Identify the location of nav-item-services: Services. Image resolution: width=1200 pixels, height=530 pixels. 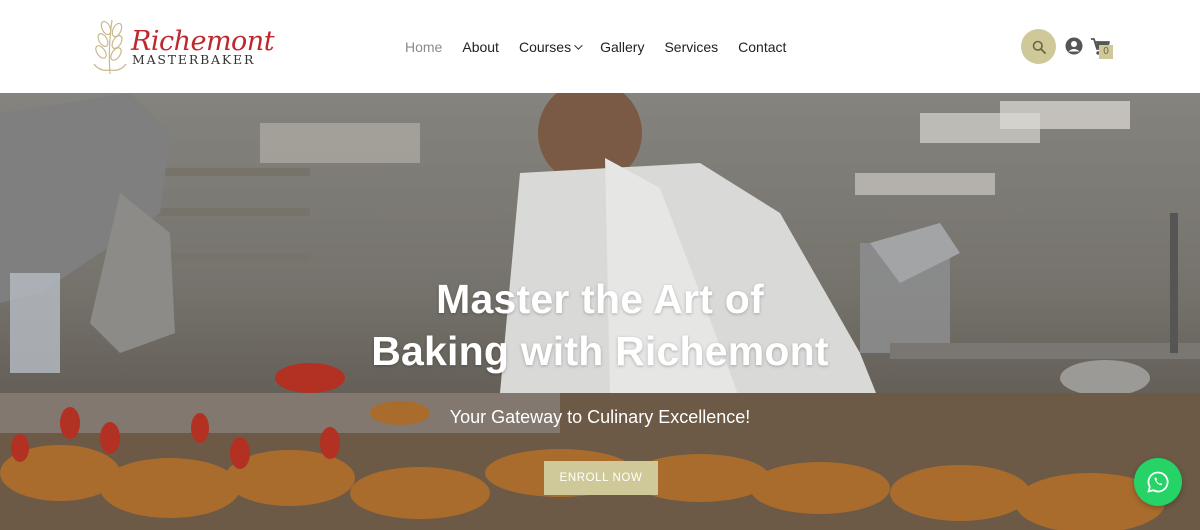
(691, 47).